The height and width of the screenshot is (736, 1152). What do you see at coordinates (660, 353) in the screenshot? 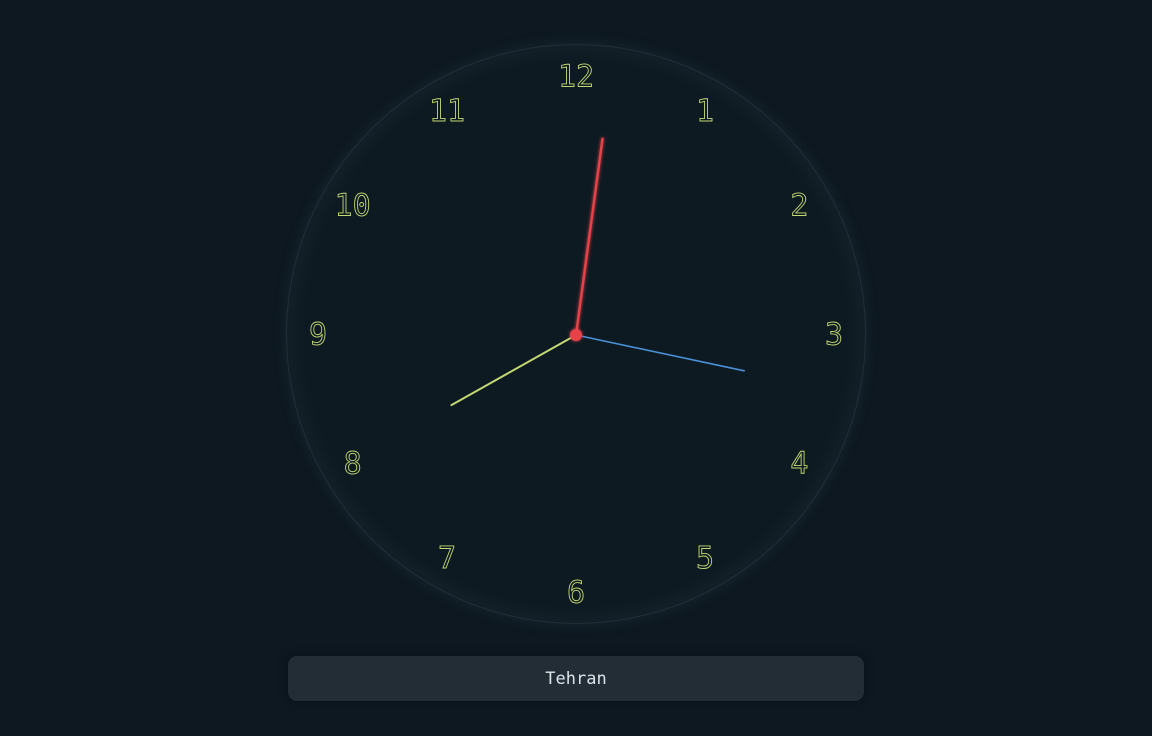
I see `second-hand` at bounding box center [660, 353].